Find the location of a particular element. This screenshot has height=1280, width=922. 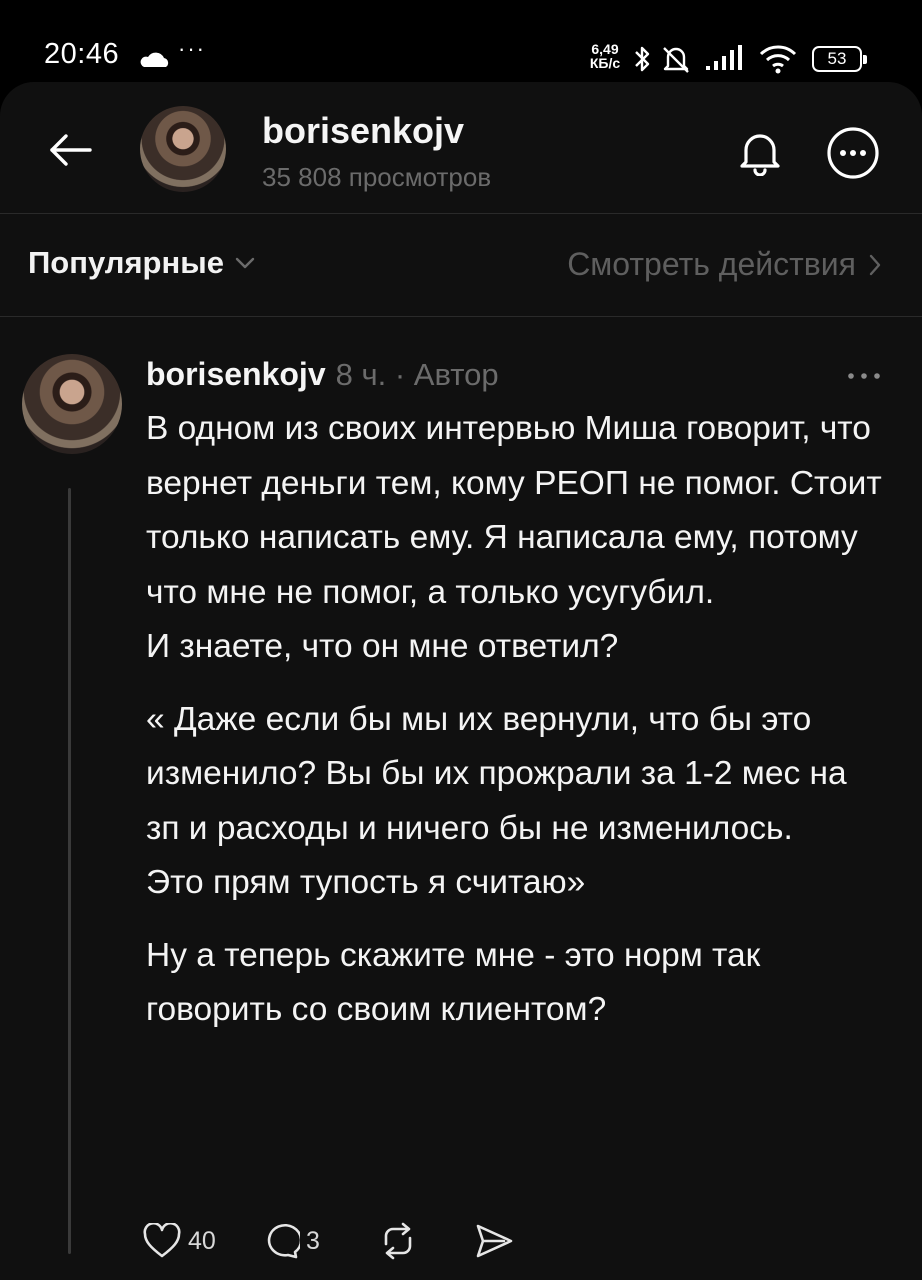

send-icon is located at coordinates (494, 1241).